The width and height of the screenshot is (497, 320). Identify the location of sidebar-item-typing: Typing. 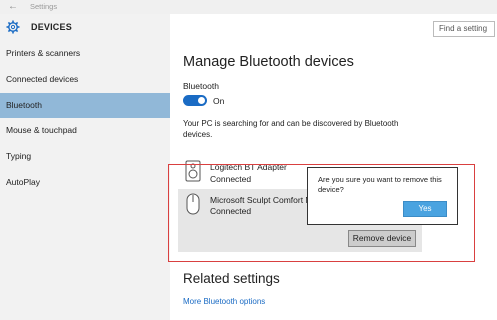
(85, 156).